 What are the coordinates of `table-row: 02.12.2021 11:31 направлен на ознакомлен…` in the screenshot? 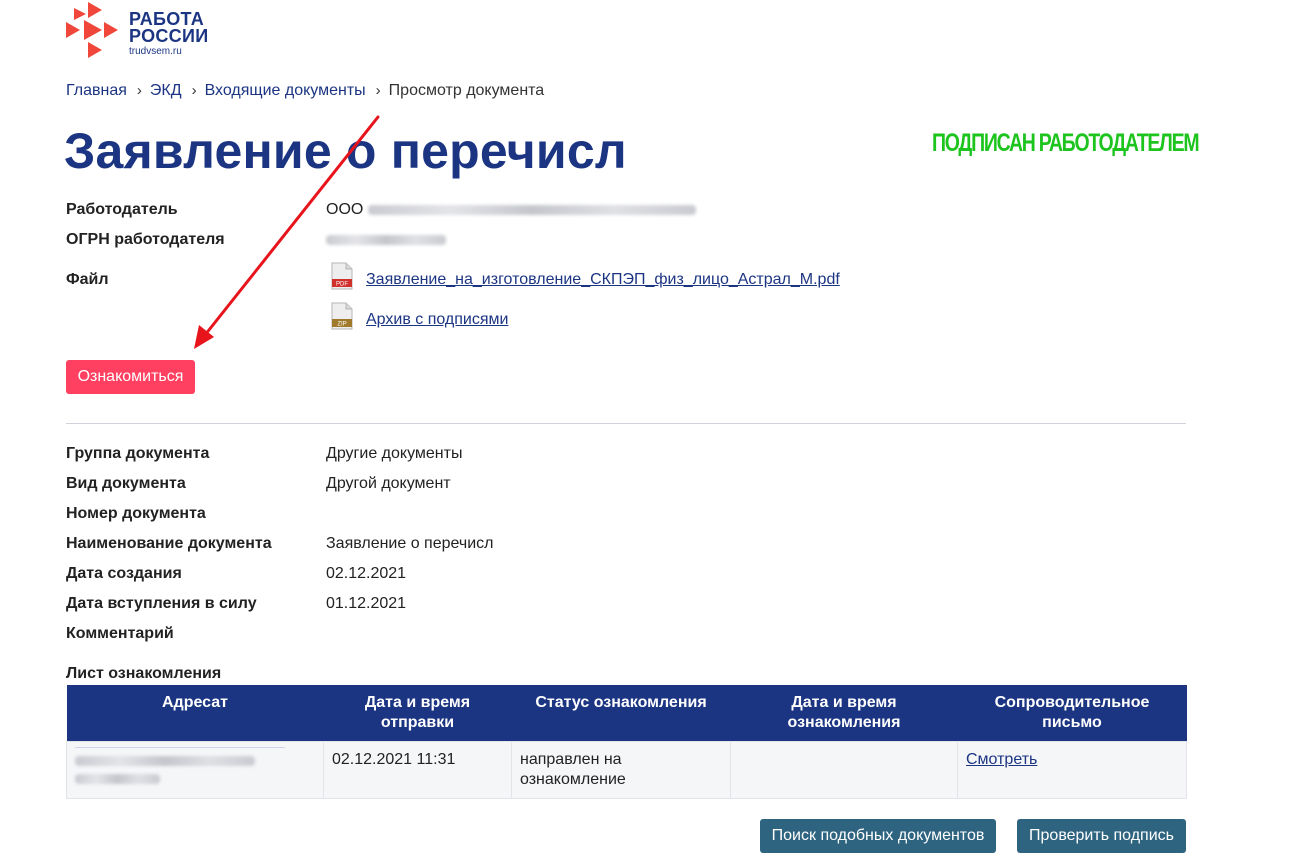 It's located at (626, 769).